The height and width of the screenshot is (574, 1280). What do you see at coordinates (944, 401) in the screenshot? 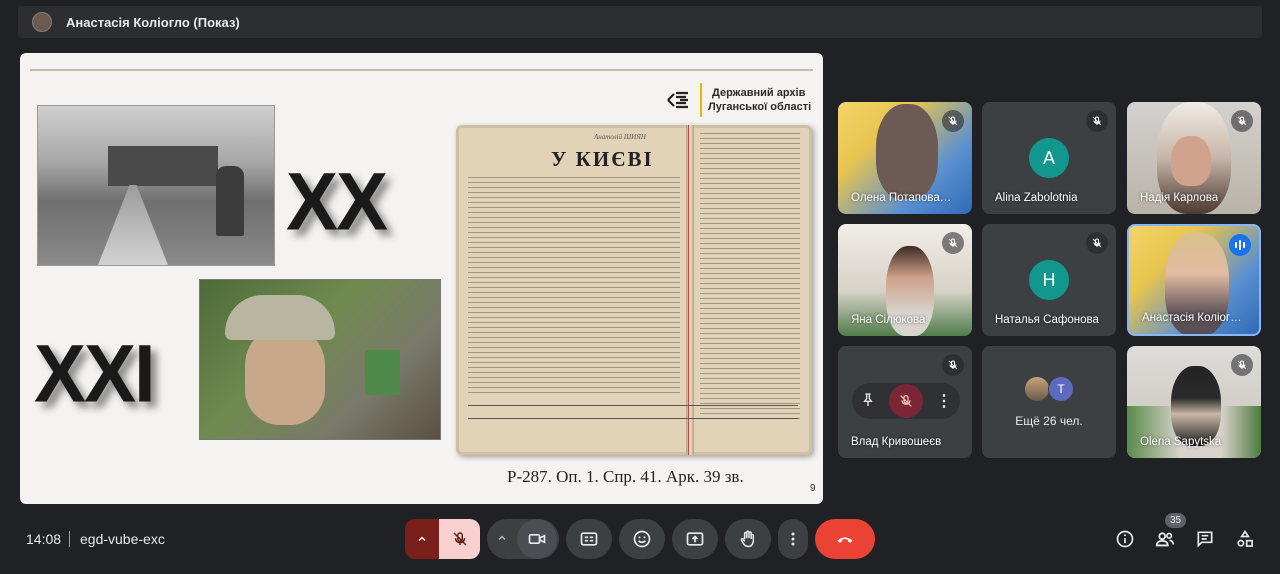
I see `more-options-icon: ⋮` at bounding box center [944, 401].